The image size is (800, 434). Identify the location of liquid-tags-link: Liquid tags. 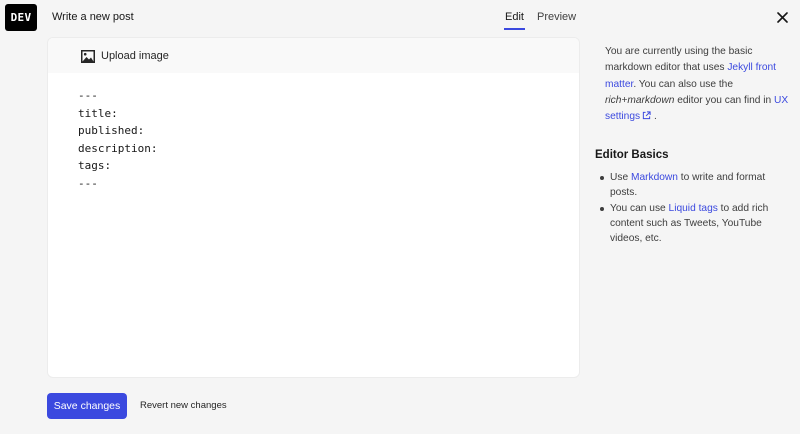
(693, 208).